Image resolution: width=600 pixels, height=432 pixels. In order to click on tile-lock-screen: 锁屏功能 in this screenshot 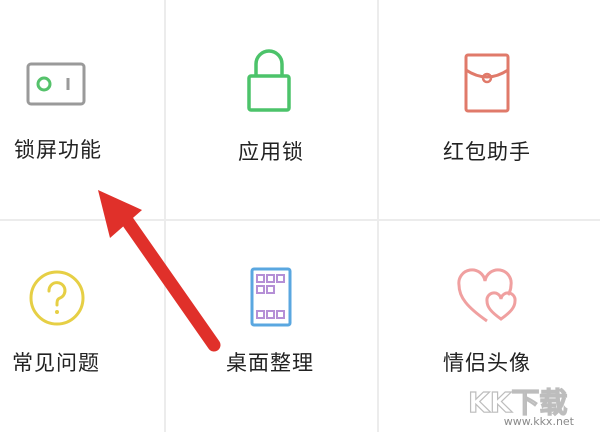, I will do `click(82, 109)`.